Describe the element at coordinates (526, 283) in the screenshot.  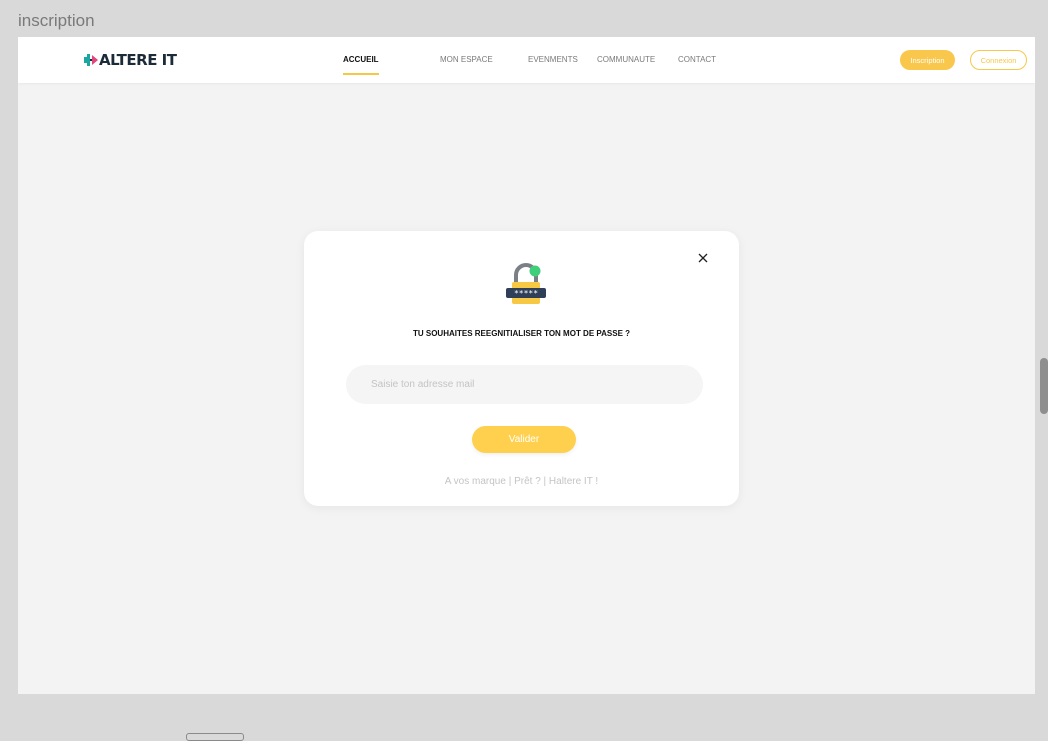
I see `padlock-icon: *****` at that location.